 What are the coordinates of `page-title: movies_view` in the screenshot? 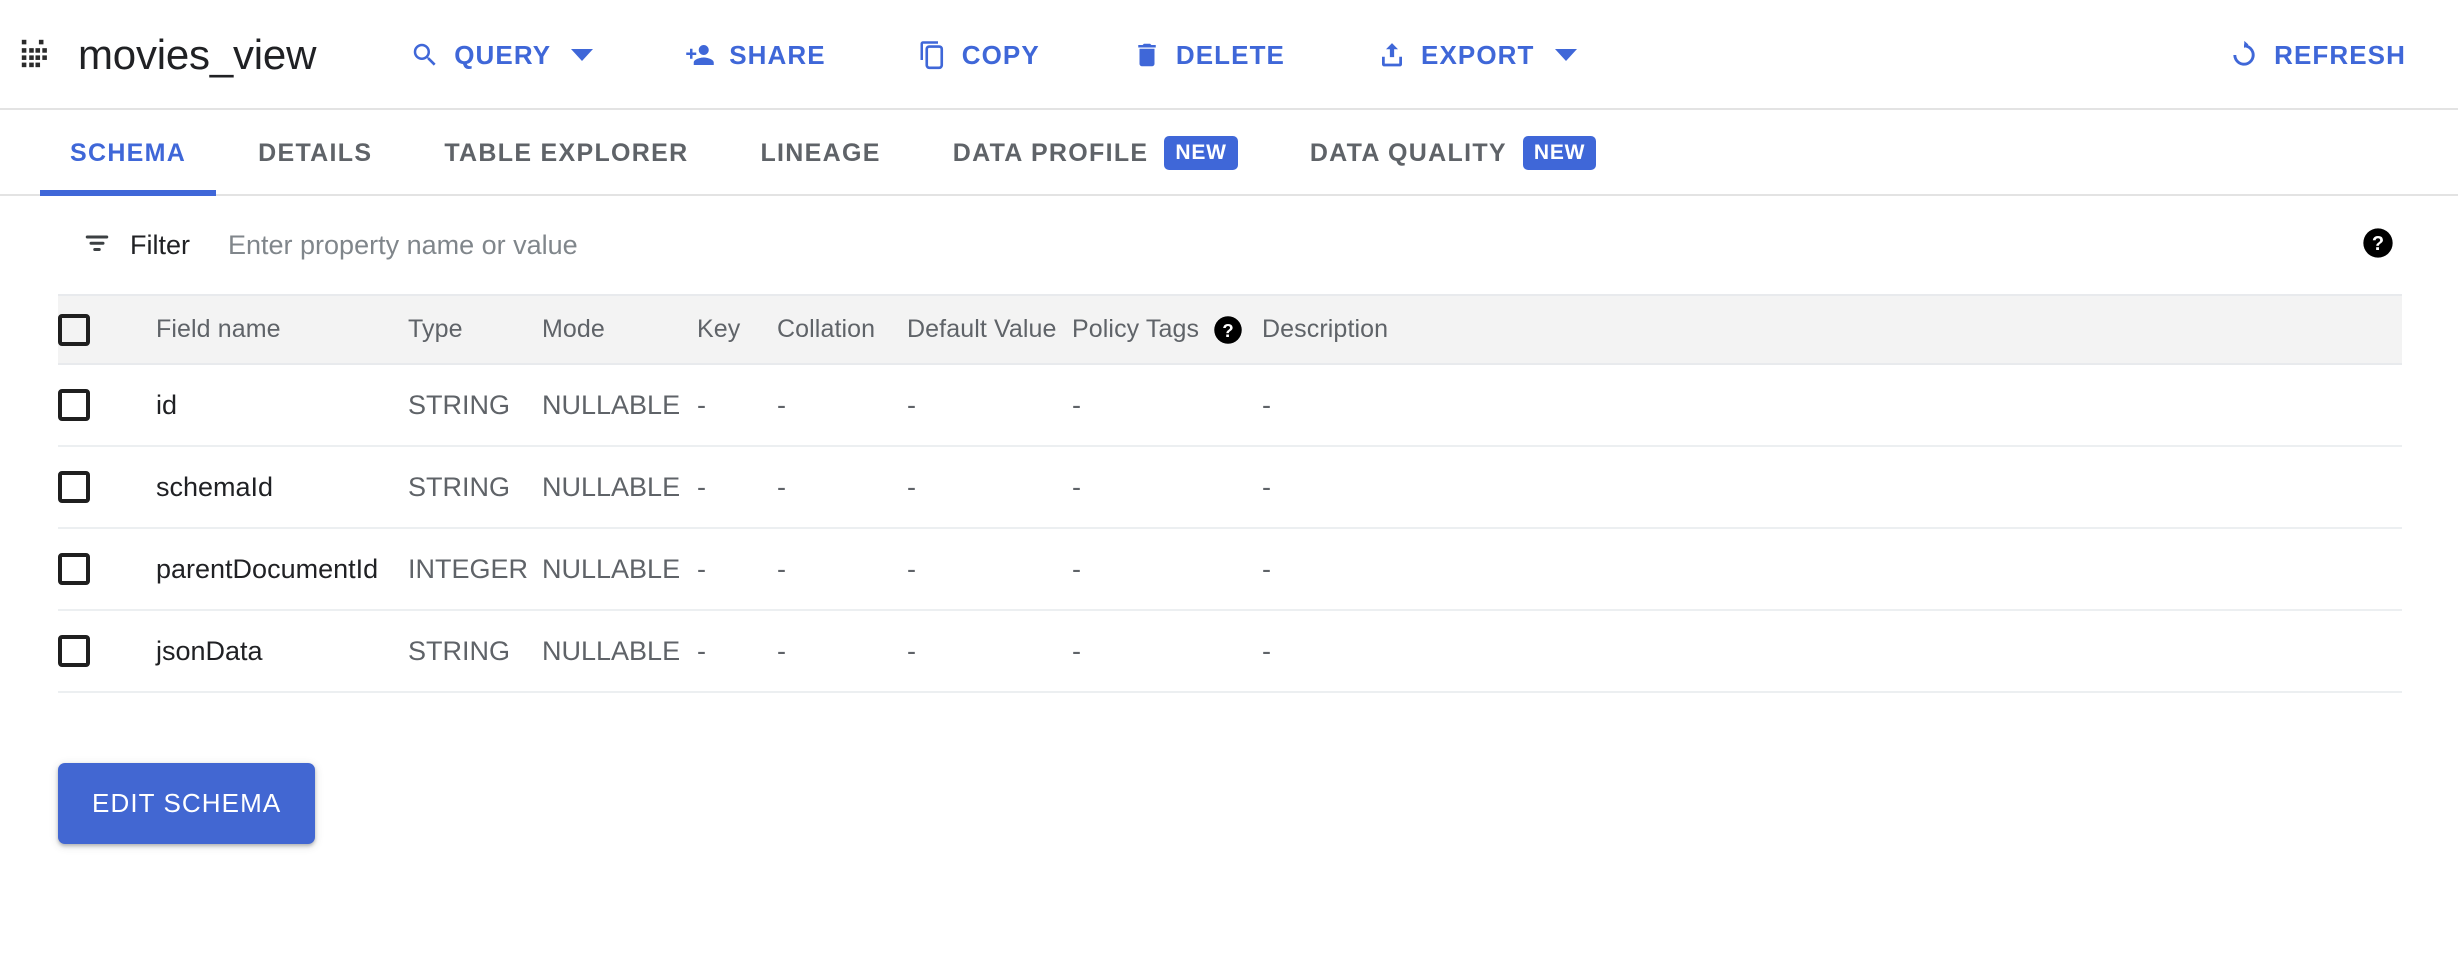 It's located at (197, 54).